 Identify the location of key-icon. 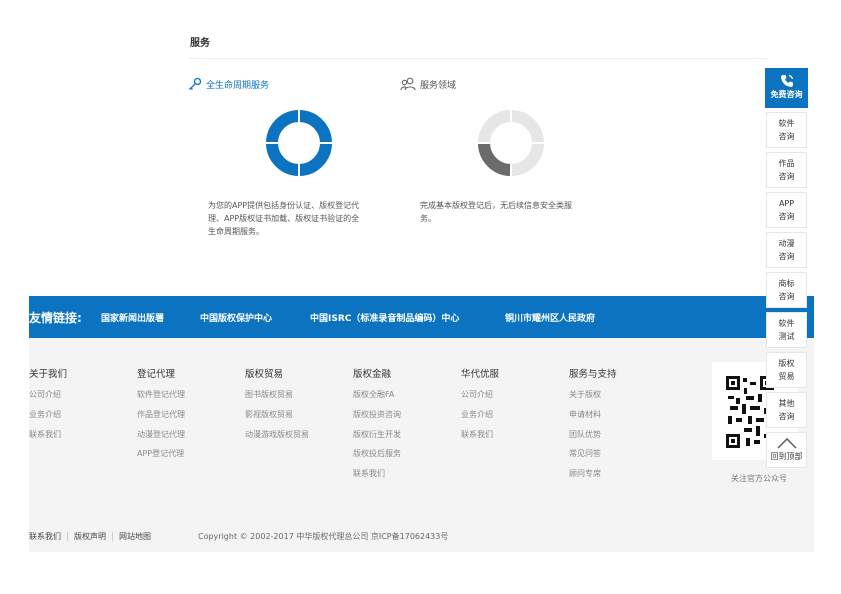
(195, 83).